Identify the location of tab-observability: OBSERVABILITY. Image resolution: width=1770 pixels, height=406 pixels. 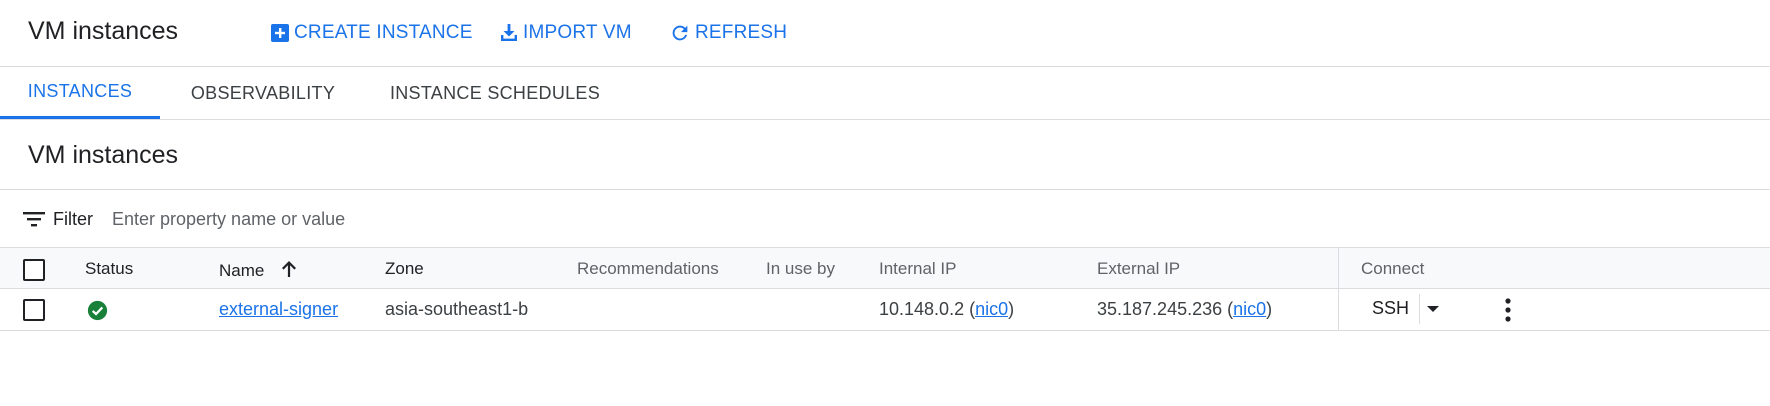
(263, 93).